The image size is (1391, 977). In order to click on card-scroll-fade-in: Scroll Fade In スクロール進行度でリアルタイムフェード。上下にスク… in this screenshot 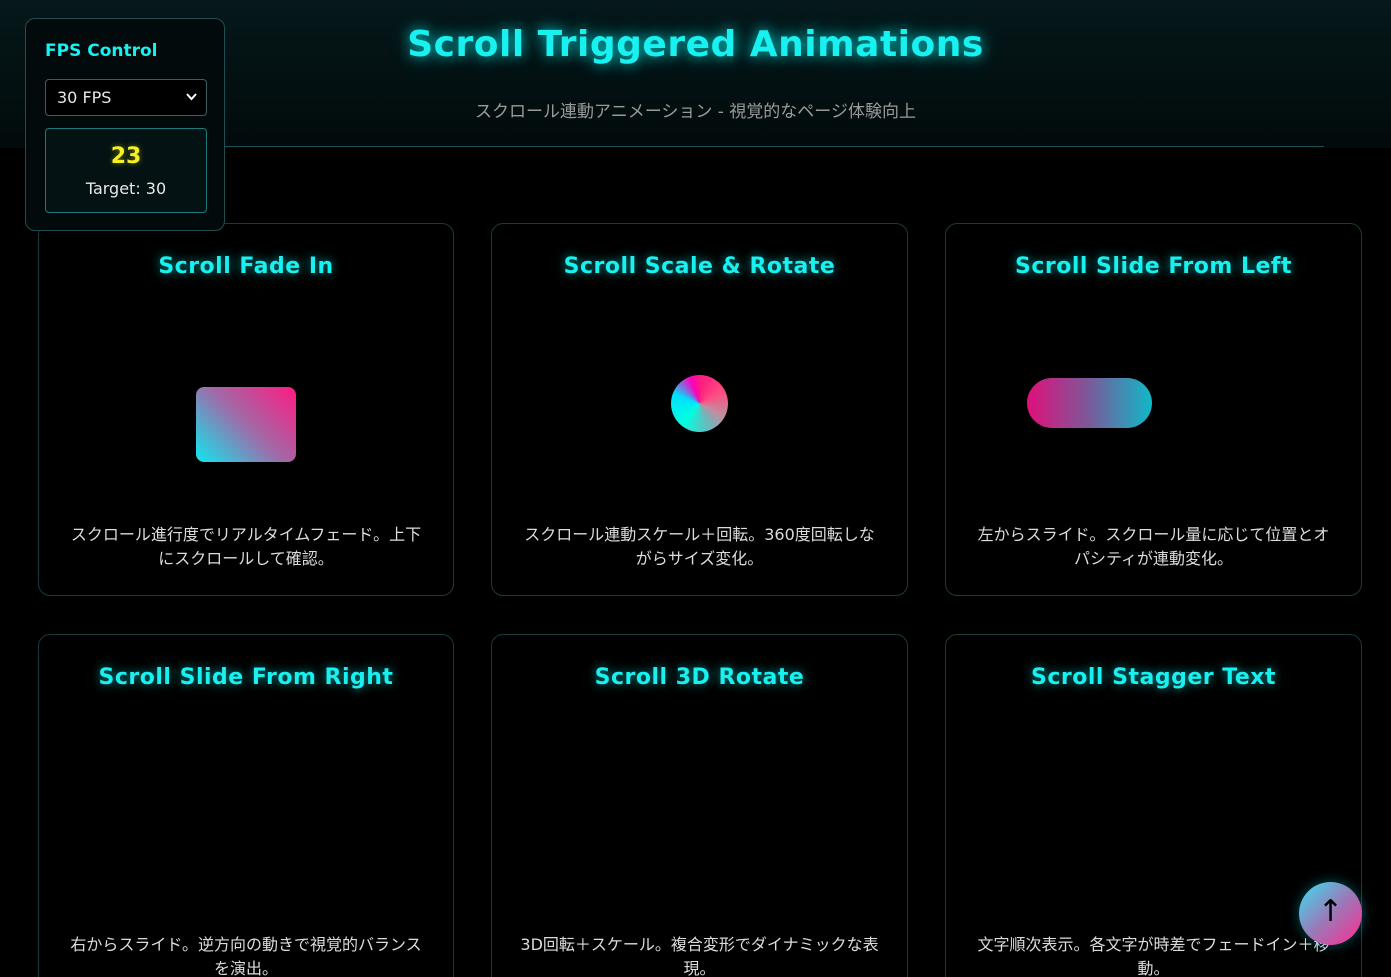, I will do `click(246, 409)`.